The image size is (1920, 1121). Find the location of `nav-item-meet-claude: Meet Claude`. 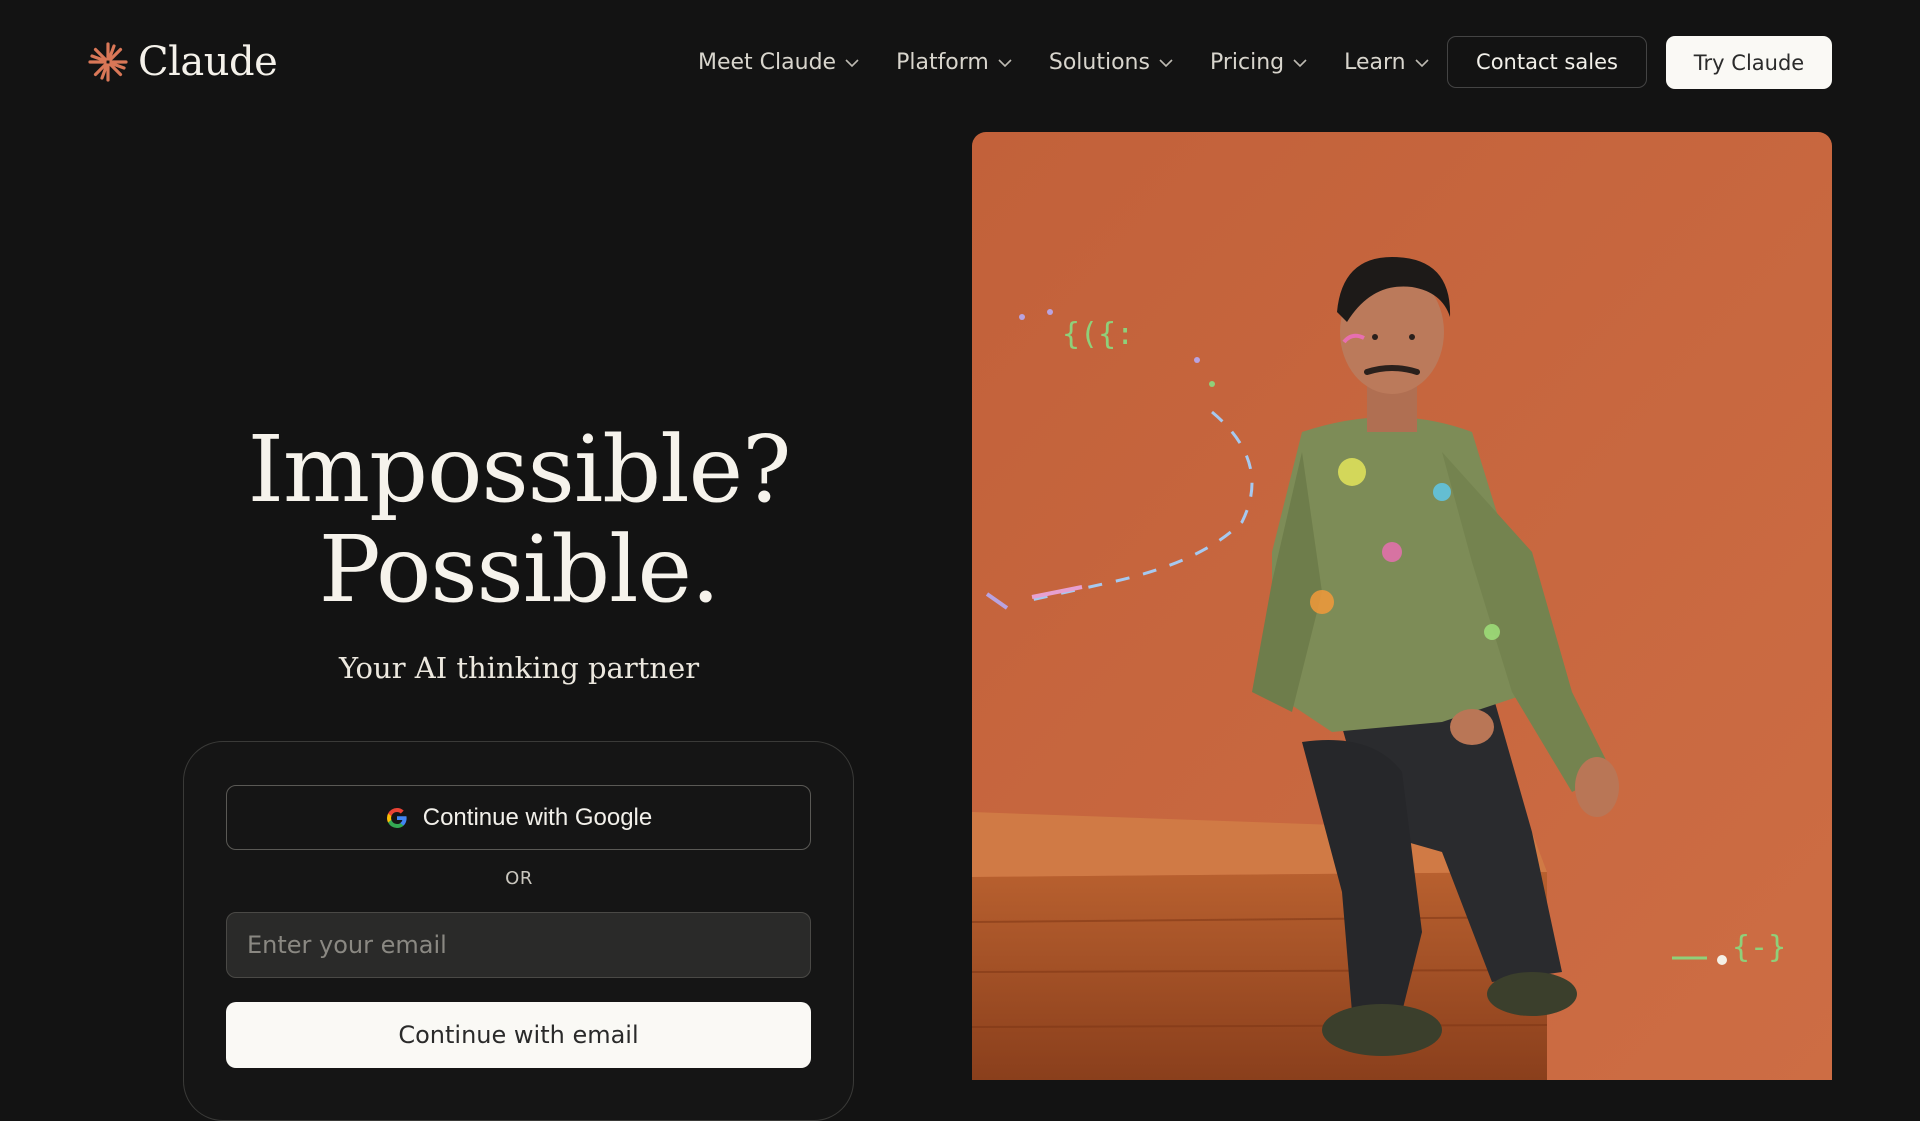

nav-item-meet-claude: Meet Claude is located at coordinates (778, 63).